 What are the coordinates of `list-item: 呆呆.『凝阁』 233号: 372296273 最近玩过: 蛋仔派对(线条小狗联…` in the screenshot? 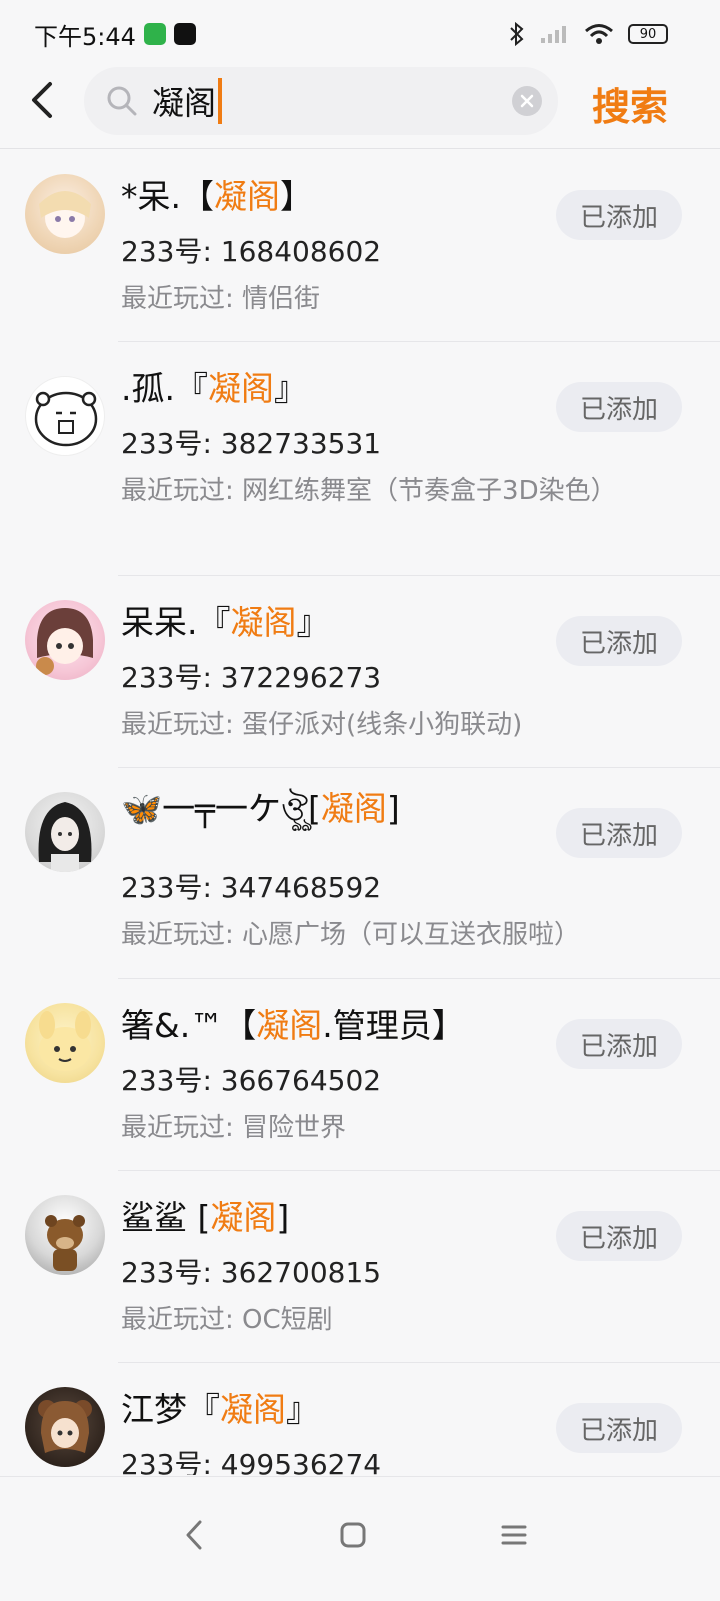 It's located at (360, 672).